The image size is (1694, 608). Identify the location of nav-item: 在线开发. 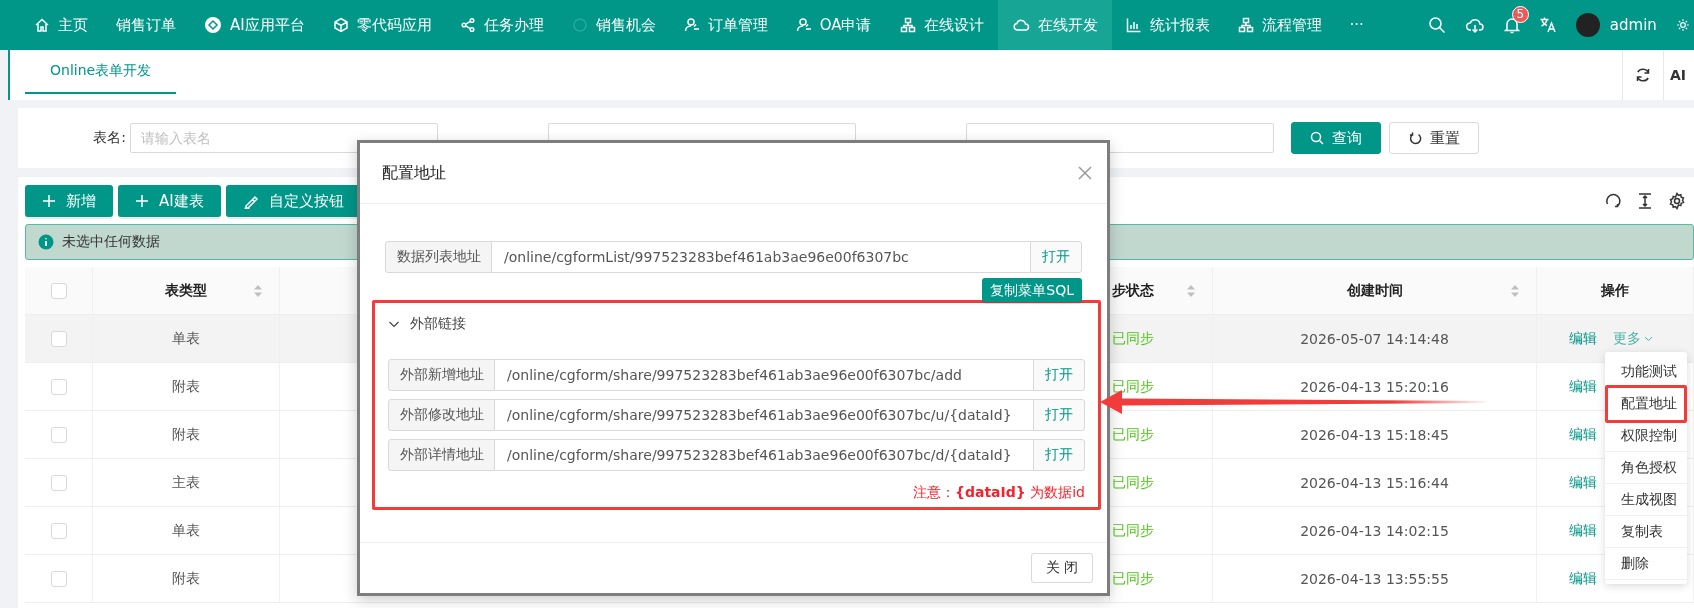
(1054, 25).